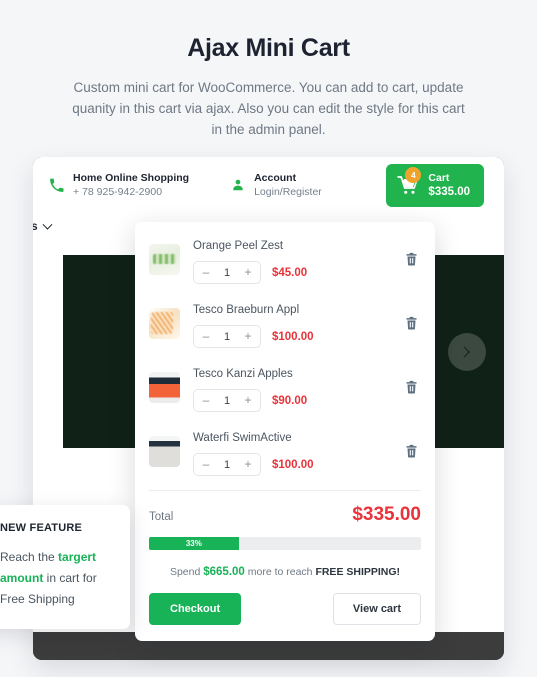 The image size is (537, 677). Describe the element at coordinates (224, 572) in the screenshot. I see `shipping-remaining-amount: $665.00` at that location.